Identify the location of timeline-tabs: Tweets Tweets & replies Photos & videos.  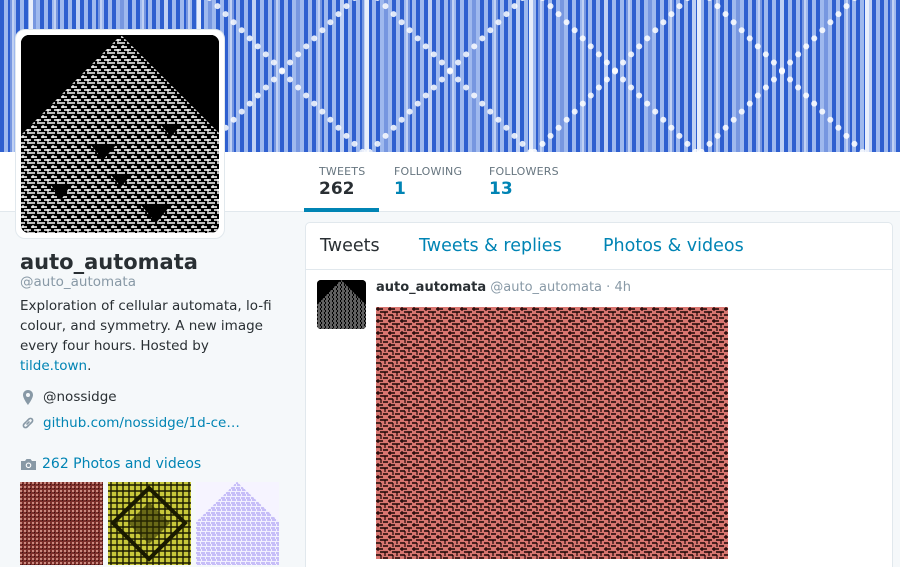
(599, 246).